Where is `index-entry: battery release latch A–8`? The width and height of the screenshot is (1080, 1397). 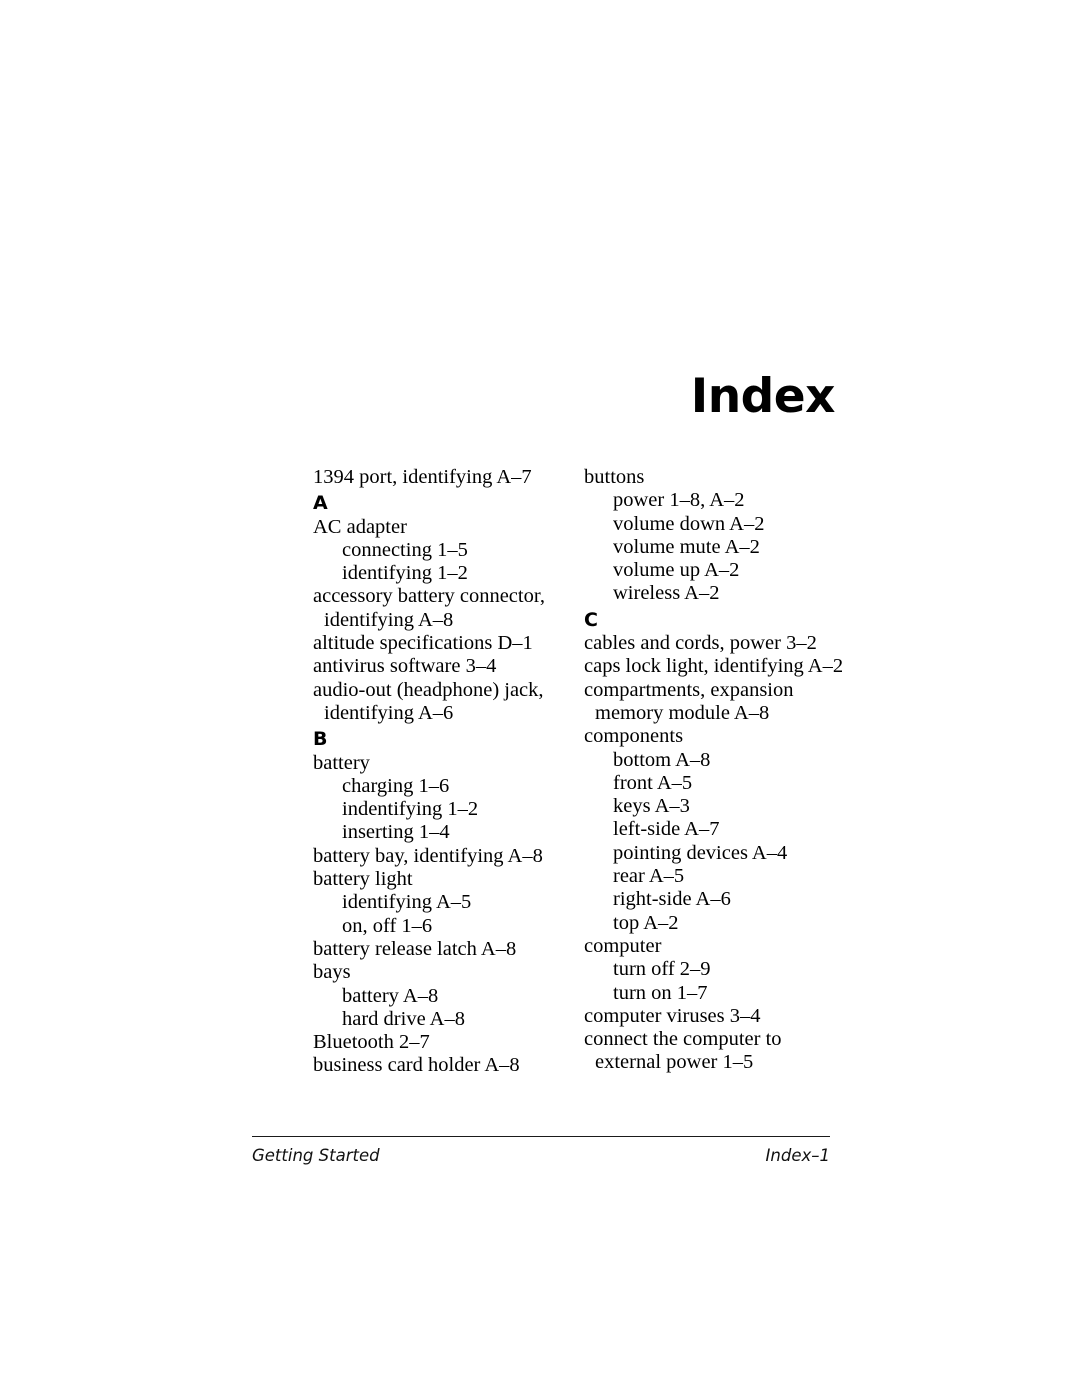
index-entry: battery release latch A–8 is located at coordinates (415, 948).